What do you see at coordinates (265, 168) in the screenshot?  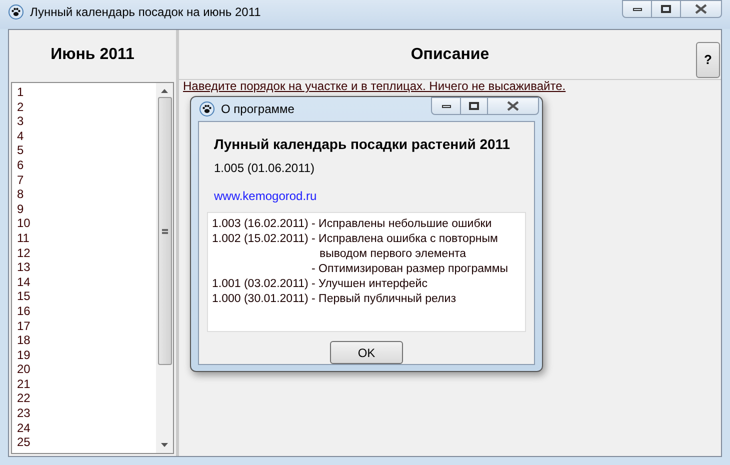 I see `version-text: 1.005 (01.06.2011)` at bounding box center [265, 168].